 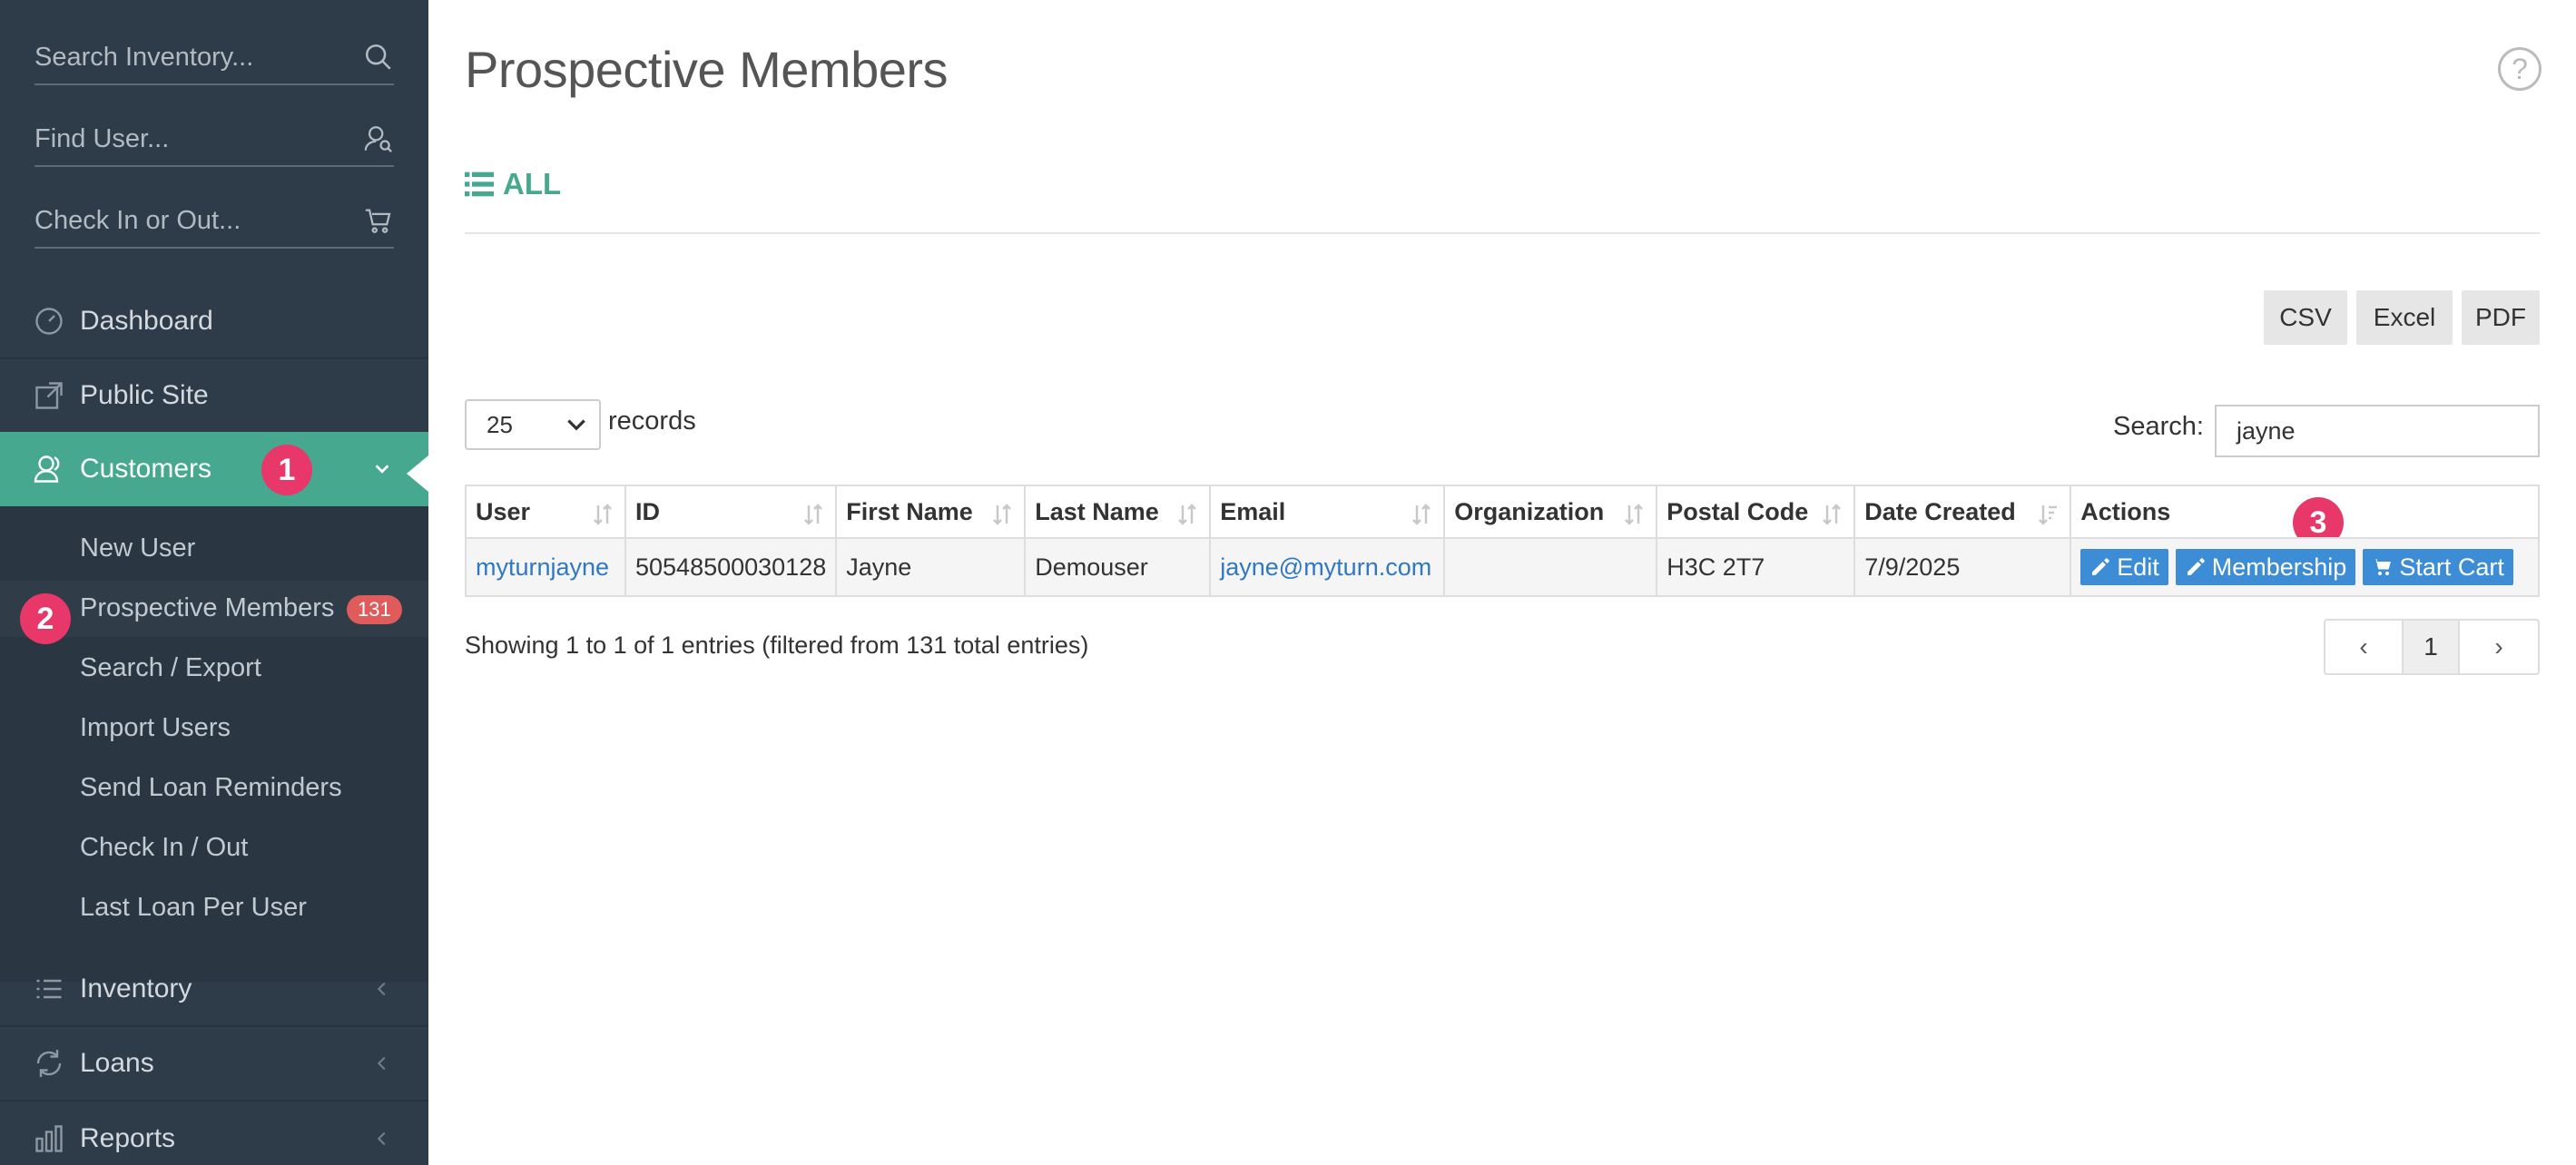 What do you see at coordinates (214, 1064) in the screenshot?
I see `nav-loans: Loans` at bounding box center [214, 1064].